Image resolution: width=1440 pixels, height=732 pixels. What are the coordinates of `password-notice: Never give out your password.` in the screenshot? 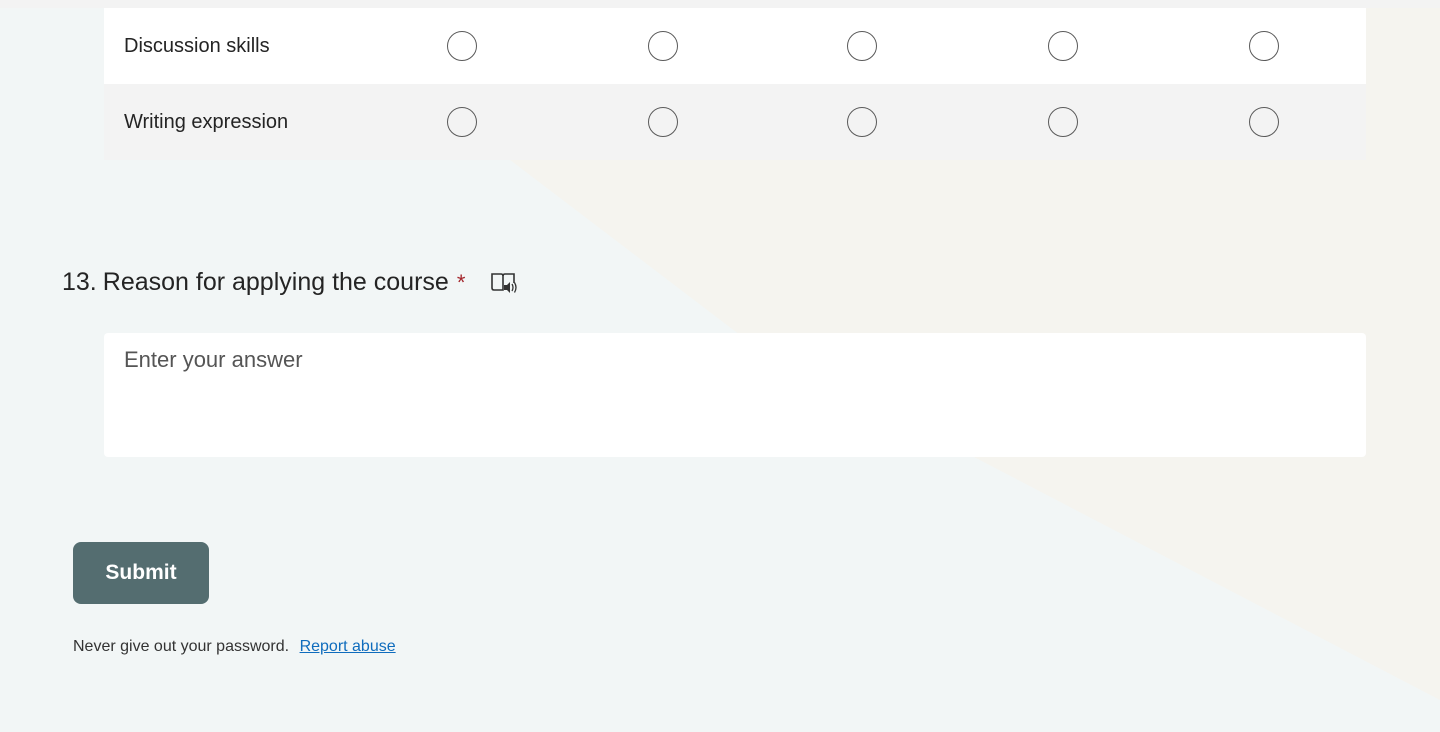 It's located at (181, 646).